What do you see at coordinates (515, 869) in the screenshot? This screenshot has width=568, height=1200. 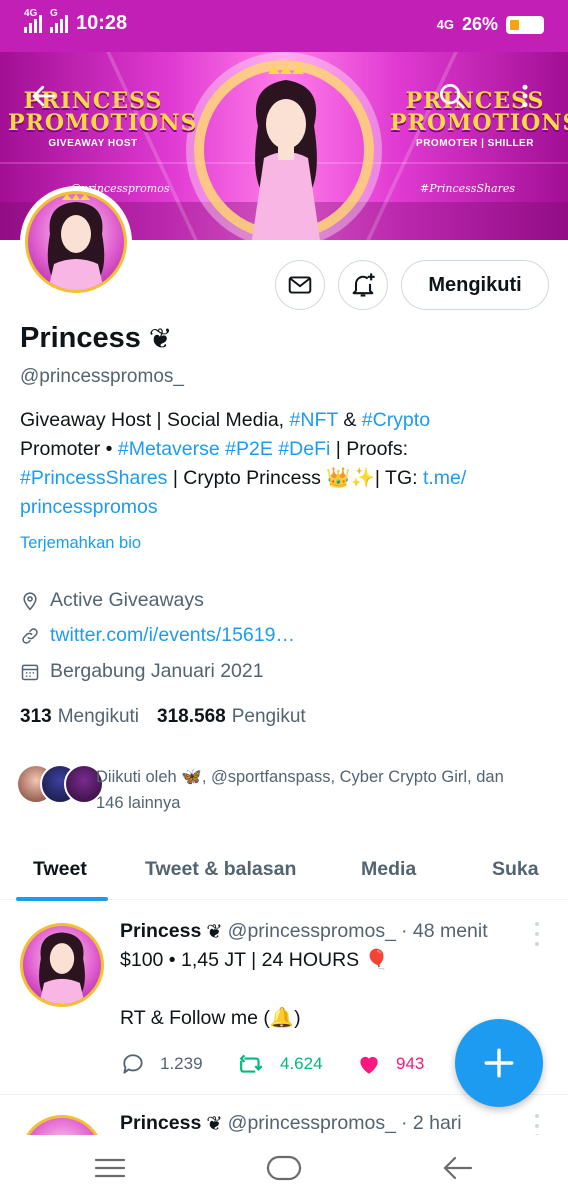 I see `tab-likes: Suka` at bounding box center [515, 869].